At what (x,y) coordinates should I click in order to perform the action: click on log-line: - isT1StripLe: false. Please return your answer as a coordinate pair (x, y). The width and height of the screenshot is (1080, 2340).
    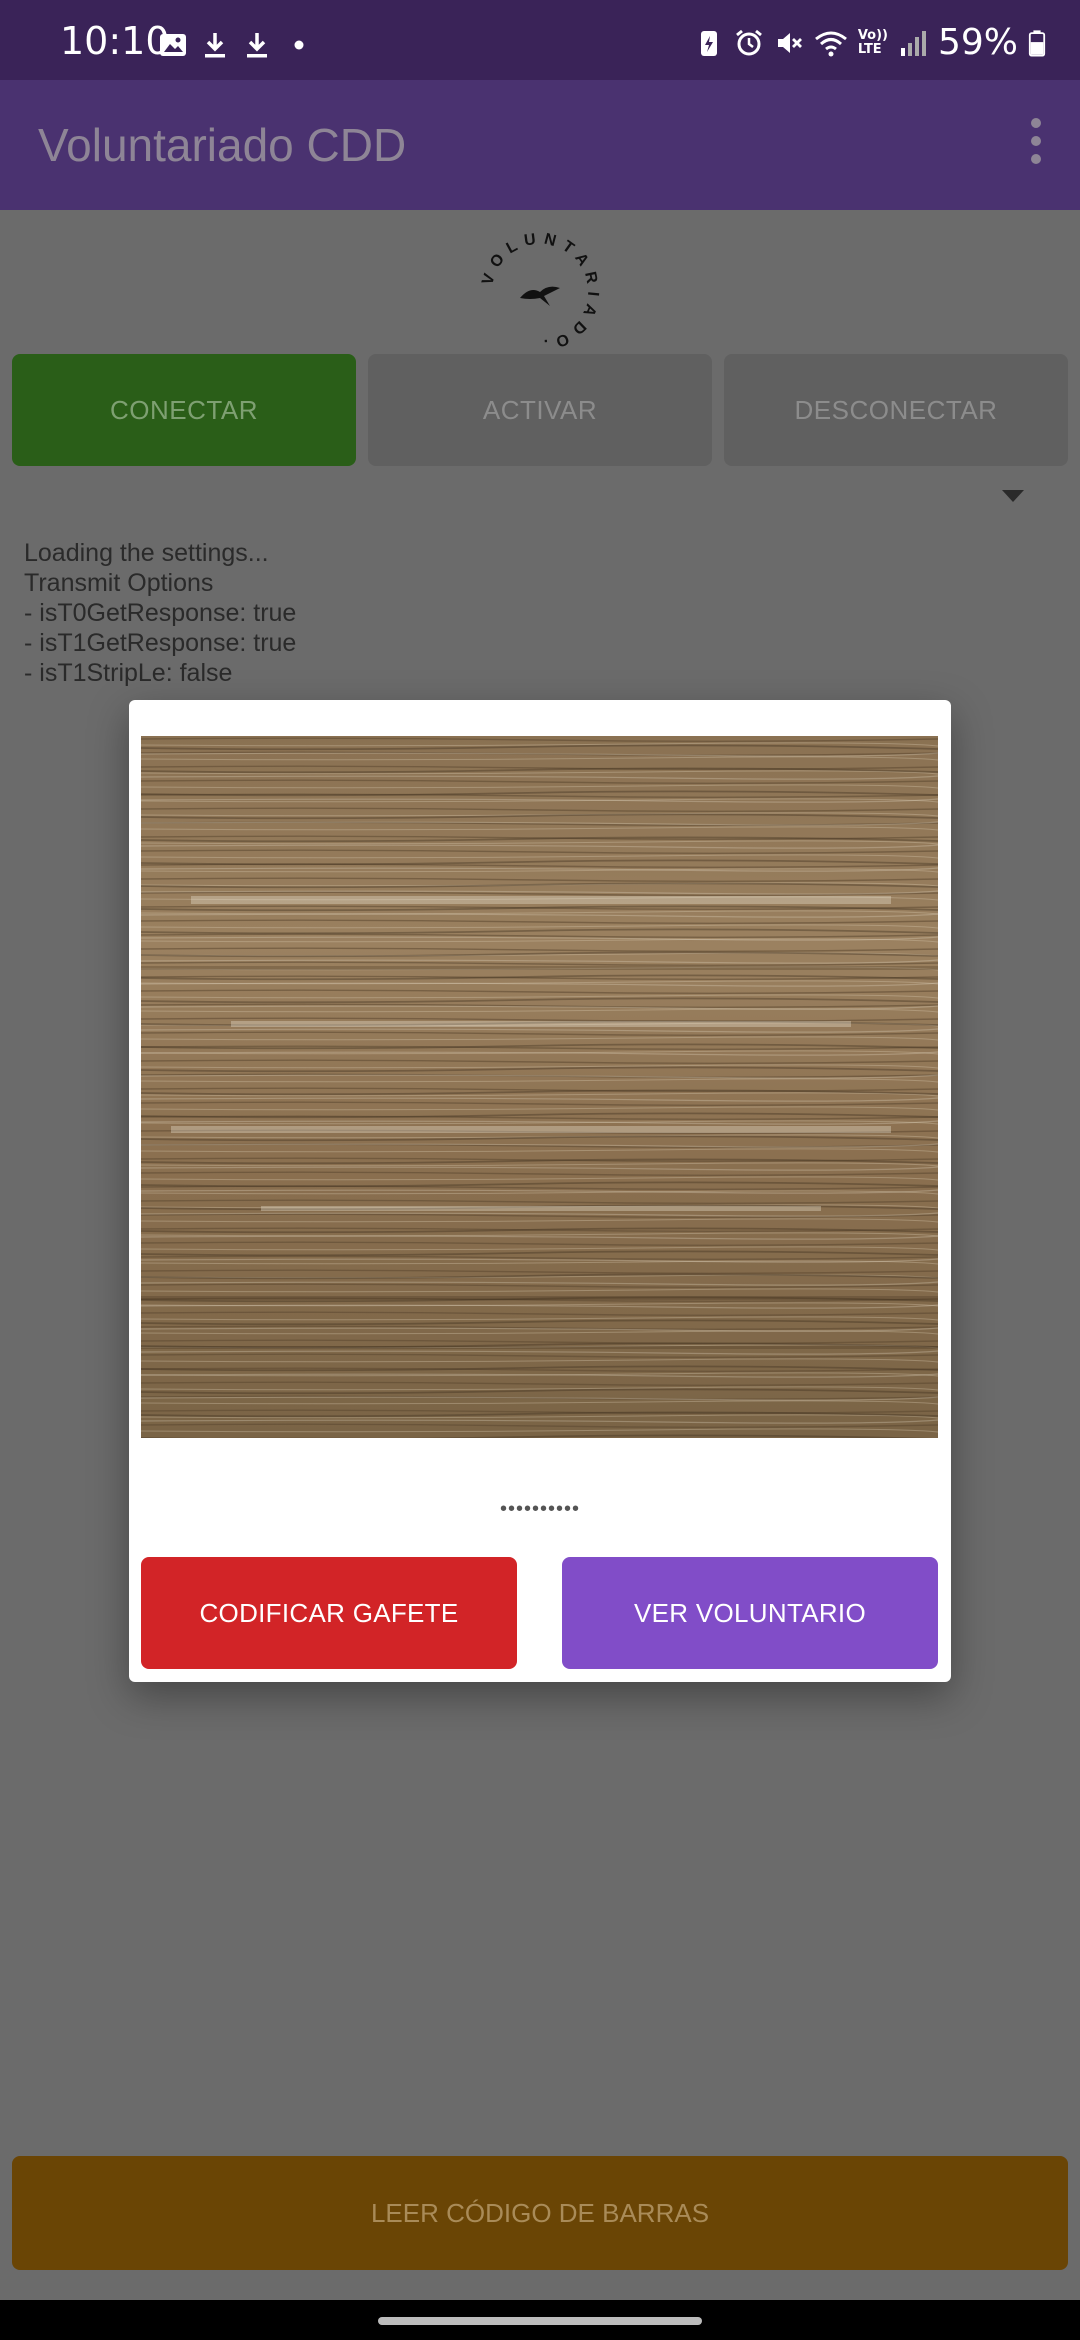
    Looking at the image, I should click on (128, 673).